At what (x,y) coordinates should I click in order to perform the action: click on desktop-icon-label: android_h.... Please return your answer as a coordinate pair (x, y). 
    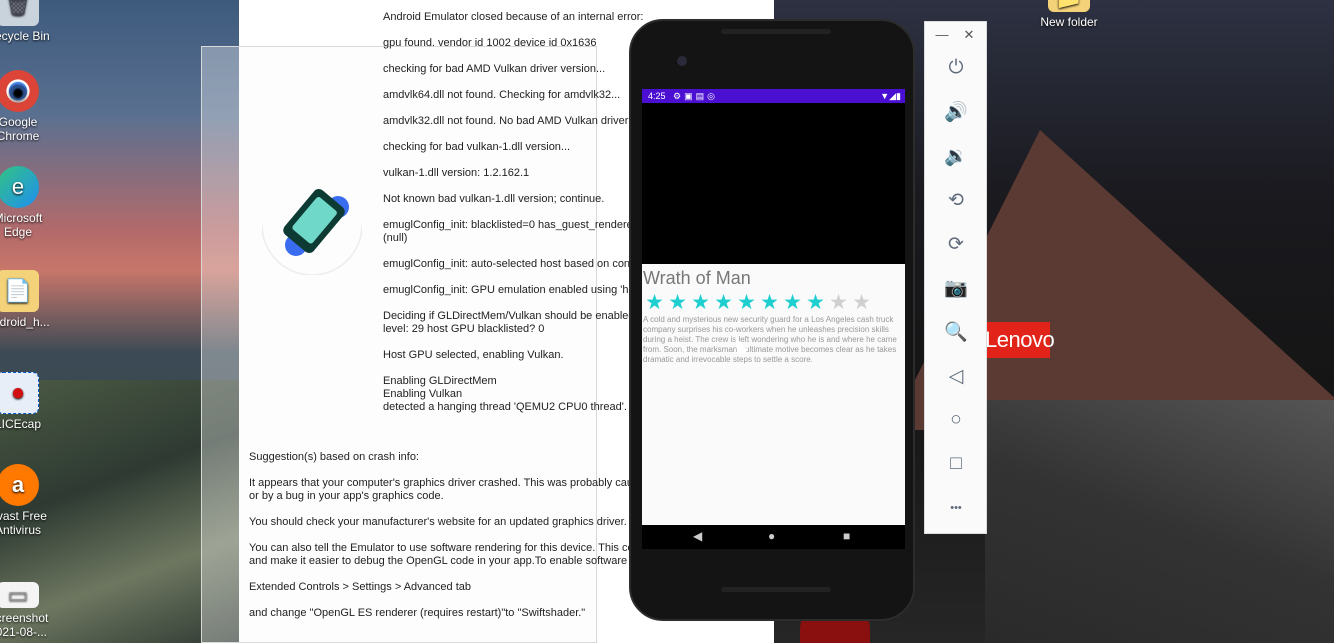
    Looking at the image, I should click on (25, 322).